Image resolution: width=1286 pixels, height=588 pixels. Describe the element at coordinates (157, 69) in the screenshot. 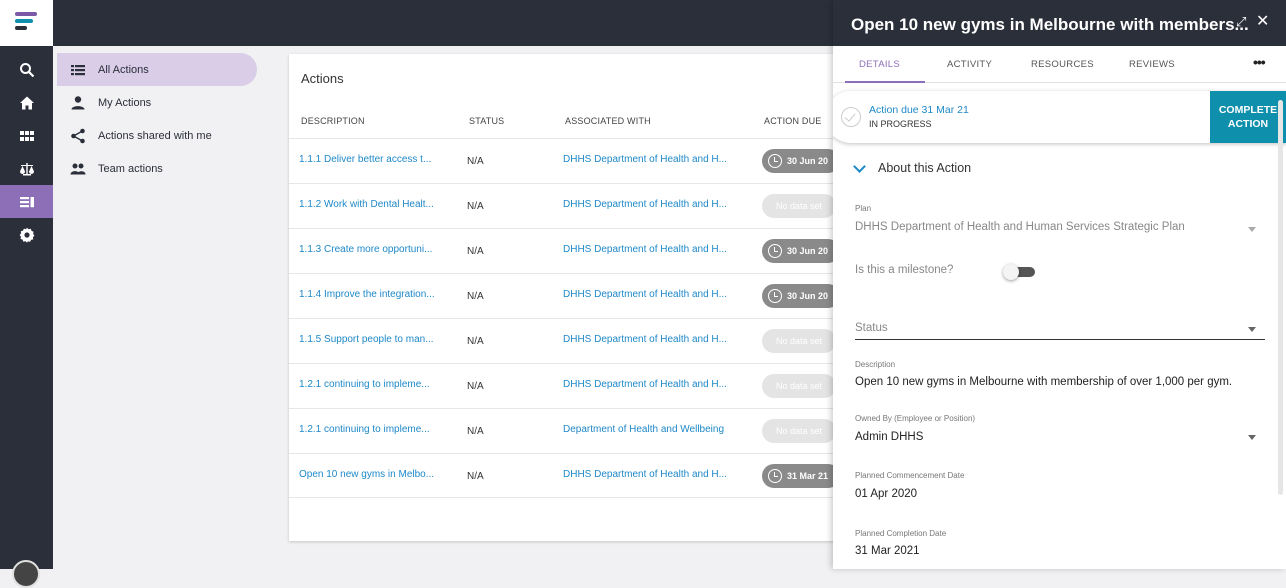

I see `subnav-item-all-actions: All Actions` at that location.